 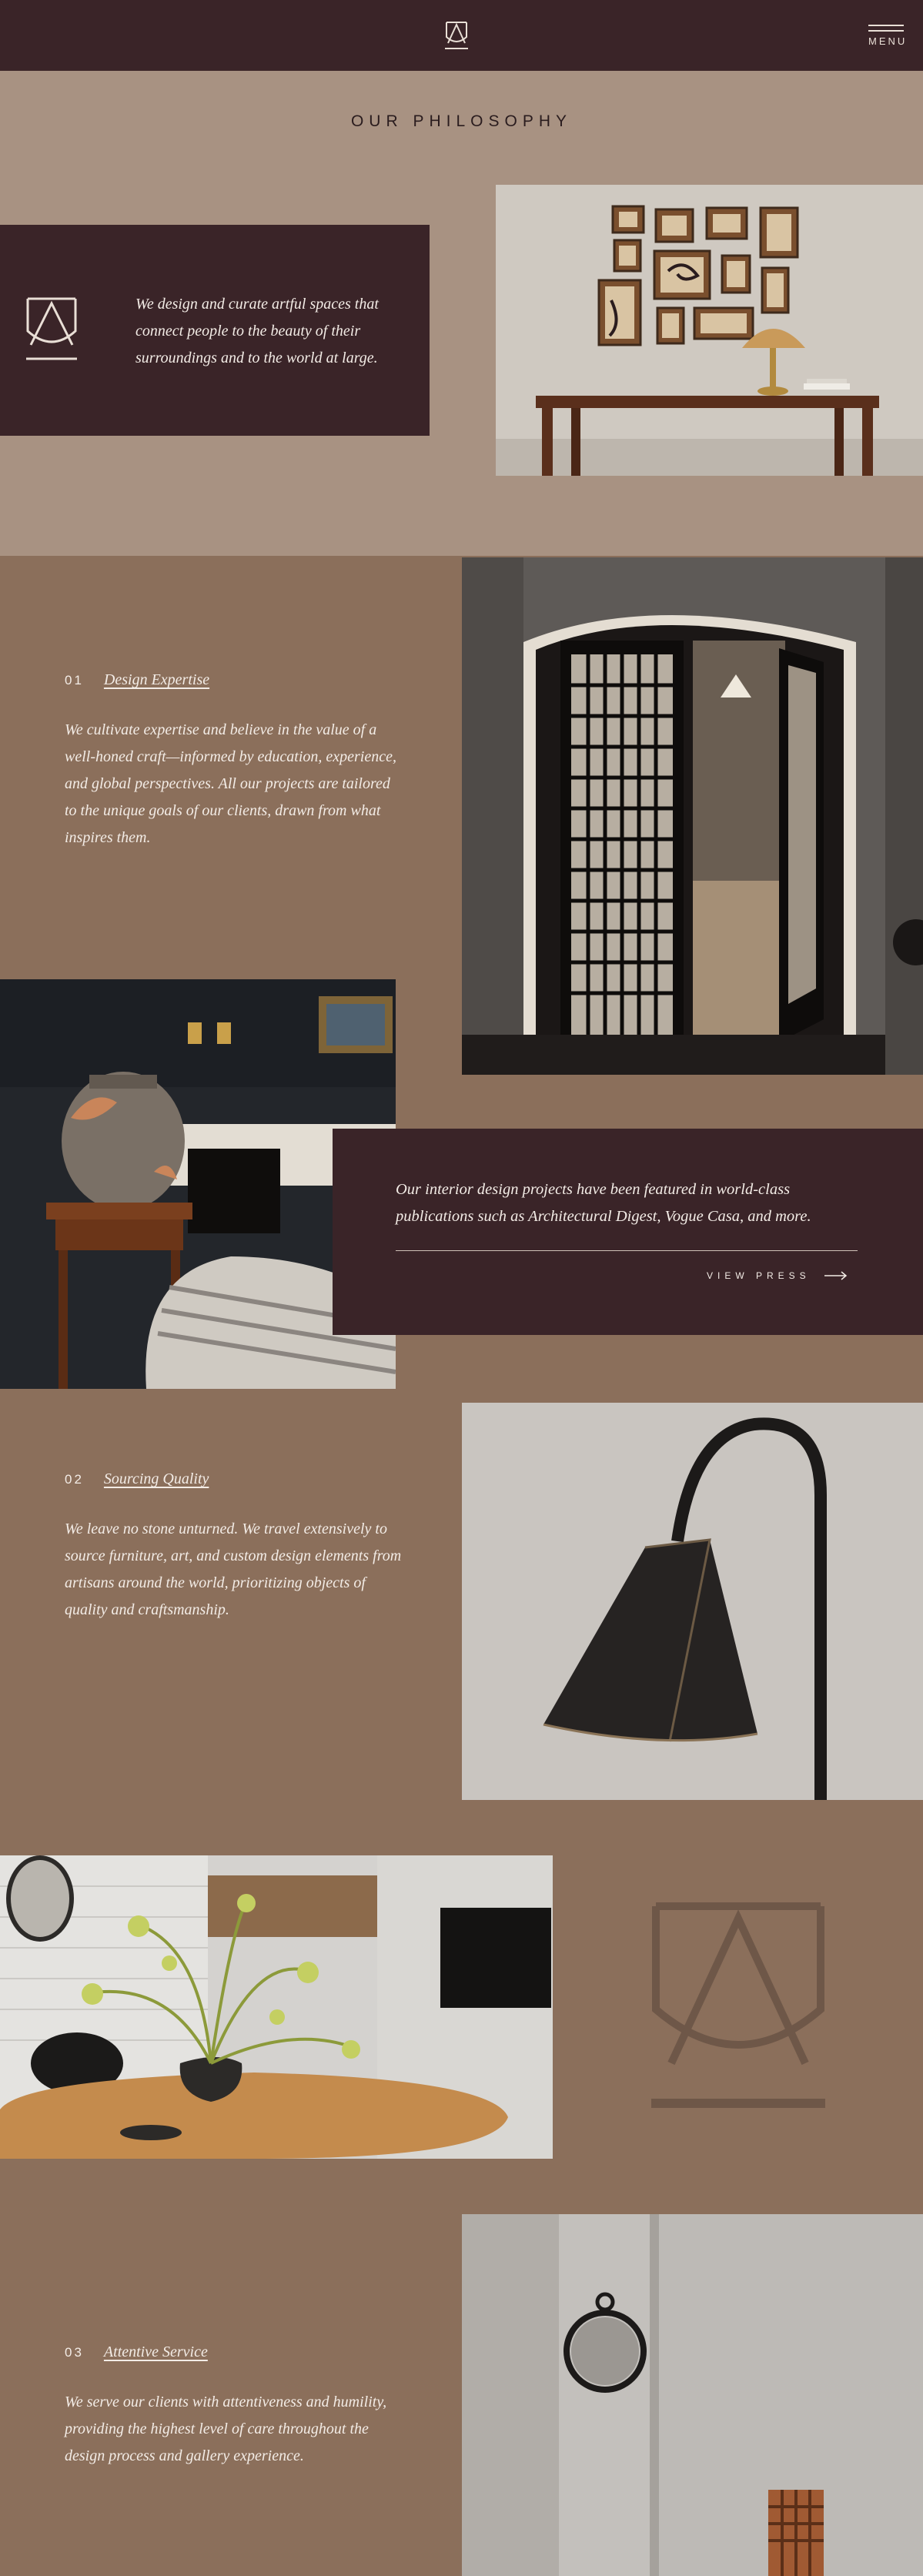 What do you see at coordinates (888, 41) in the screenshot?
I see `menu-label: MENU` at bounding box center [888, 41].